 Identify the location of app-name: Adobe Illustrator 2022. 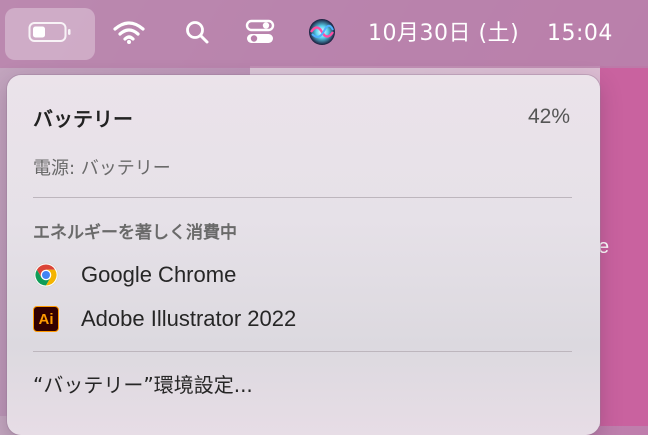
(189, 318).